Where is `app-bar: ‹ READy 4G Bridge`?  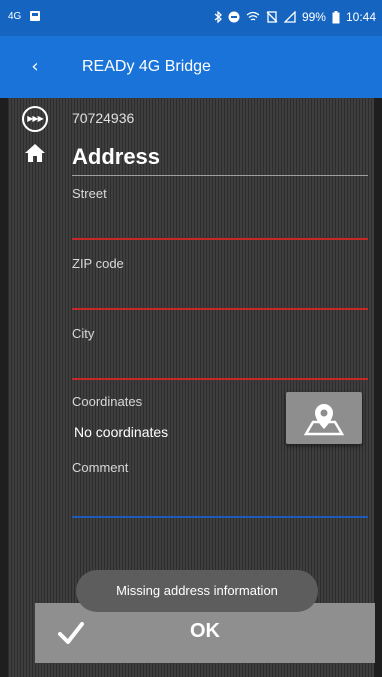 app-bar: ‹ READy 4G Bridge is located at coordinates (191, 67).